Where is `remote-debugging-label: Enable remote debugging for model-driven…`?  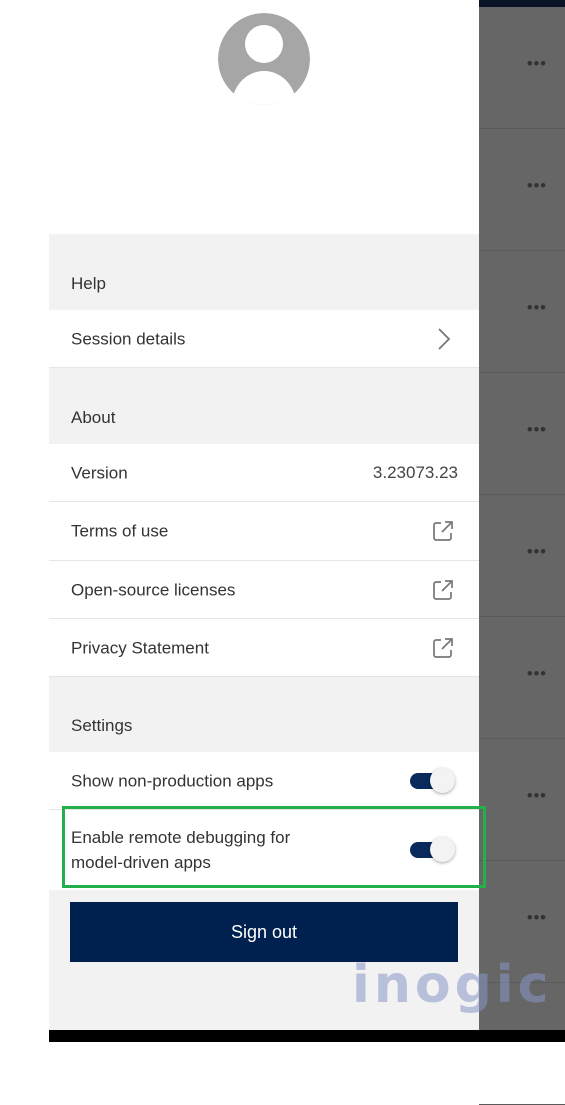 remote-debugging-label: Enable remote debugging for model-driven… is located at coordinates (181, 850).